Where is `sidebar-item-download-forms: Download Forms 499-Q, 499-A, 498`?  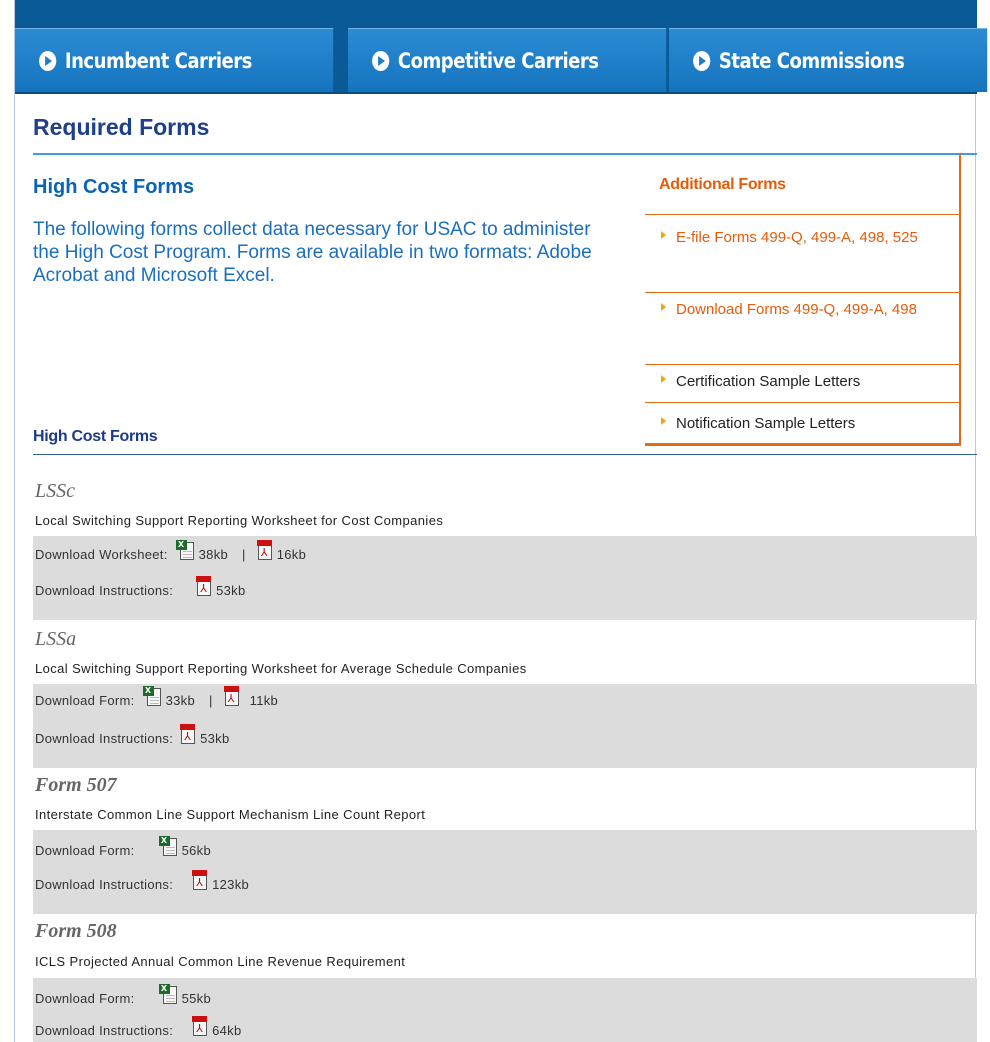
sidebar-item-download-forms: Download Forms 499-Q, 499-A, 498 is located at coordinates (806, 310).